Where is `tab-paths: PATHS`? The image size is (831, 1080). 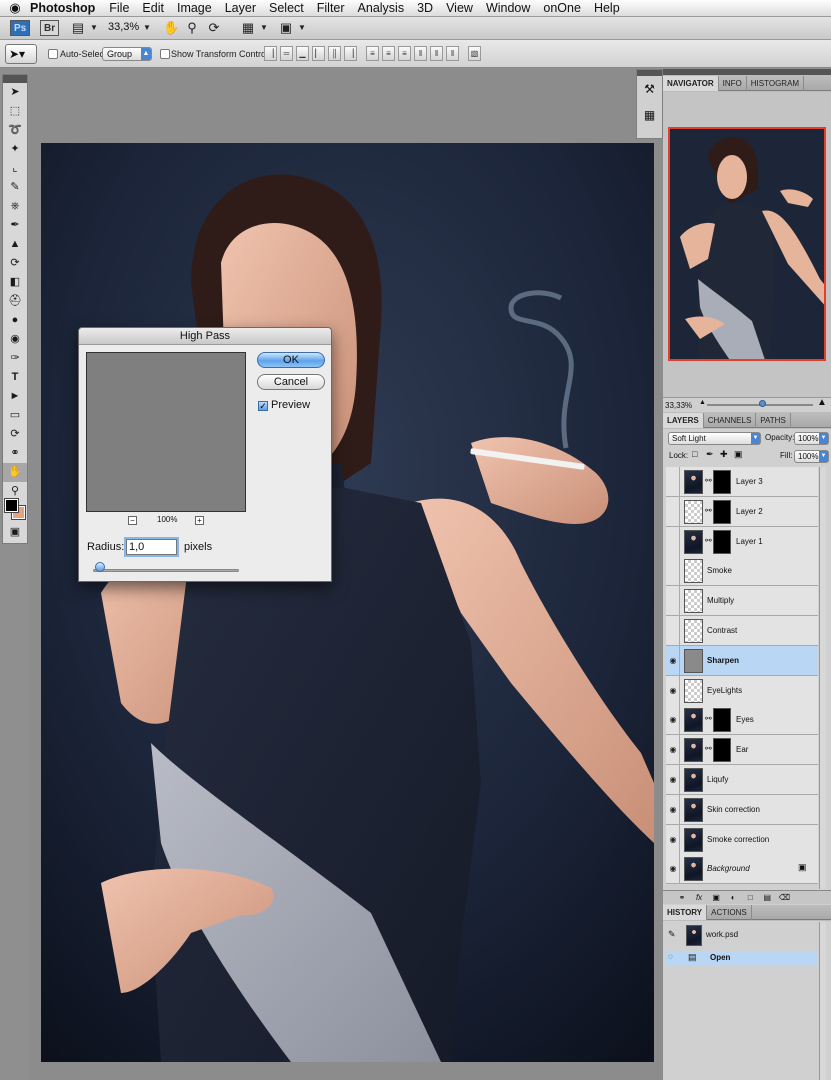 tab-paths: PATHS is located at coordinates (773, 420).